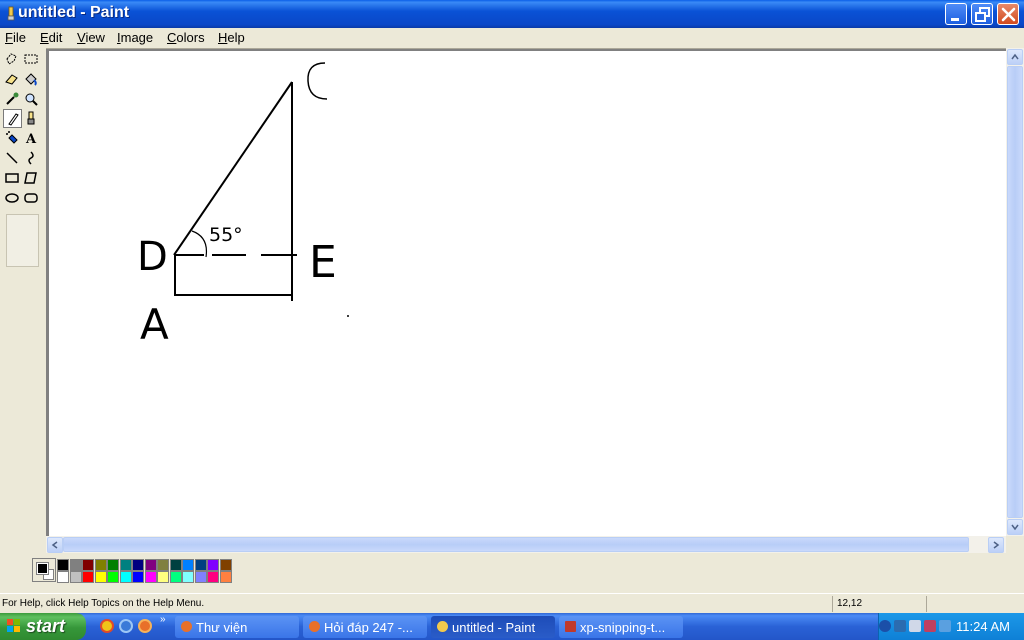  Describe the element at coordinates (186, 626) in the screenshot. I see `firefox-icon` at that location.